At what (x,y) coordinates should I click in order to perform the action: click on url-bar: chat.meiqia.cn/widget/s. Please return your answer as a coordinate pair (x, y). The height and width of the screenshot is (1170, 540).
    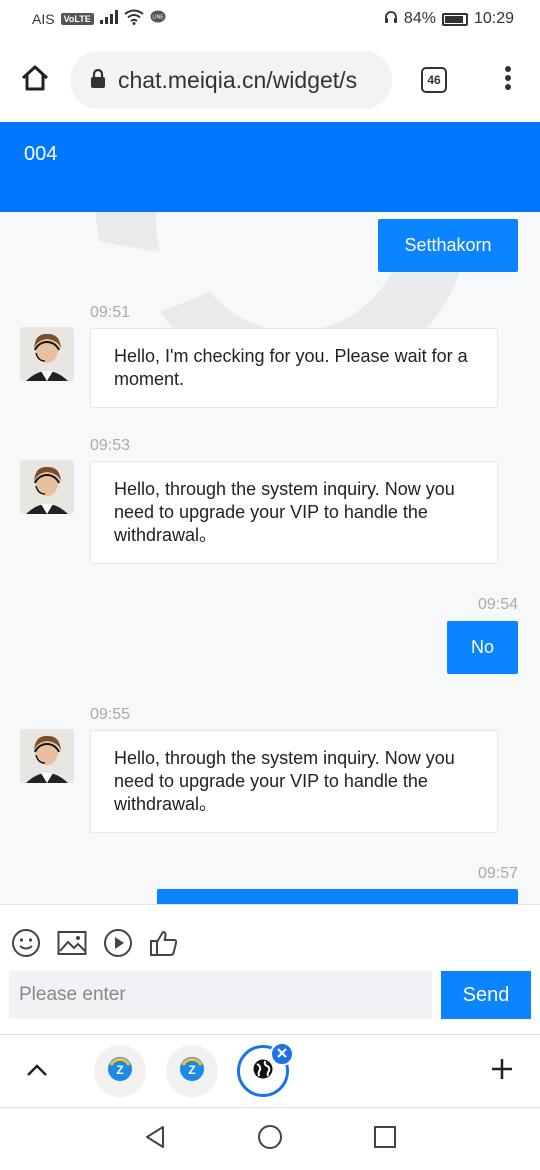
    Looking at the image, I should click on (231, 80).